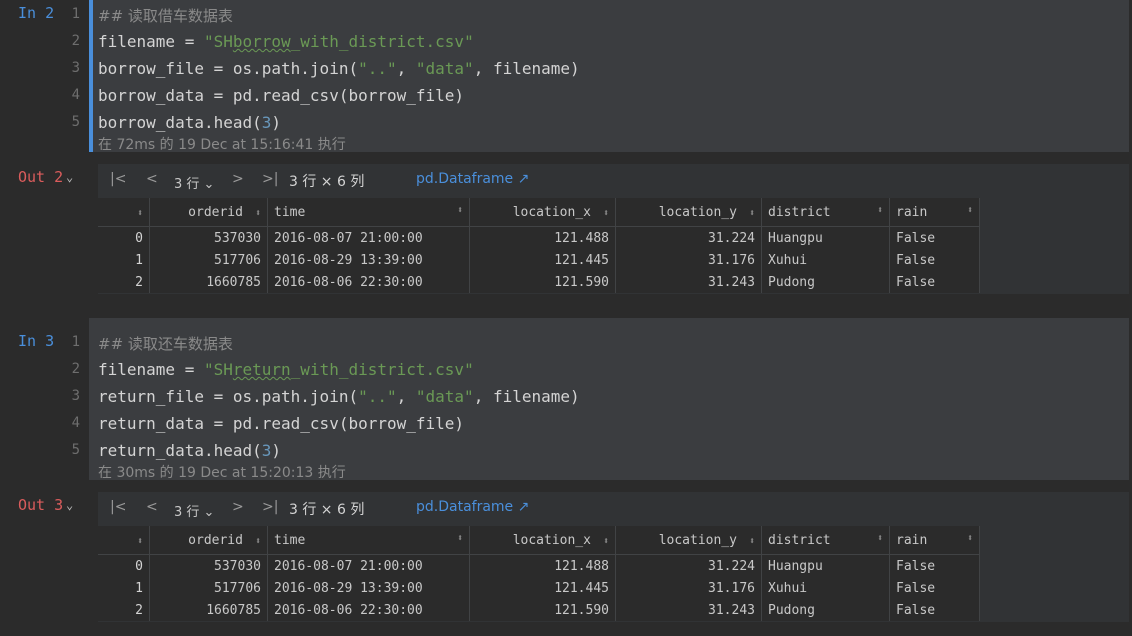  What do you see at coordinates (124, 237) in the screenshot?
I see `table-cell: 0` at bounding box center [124, 237].